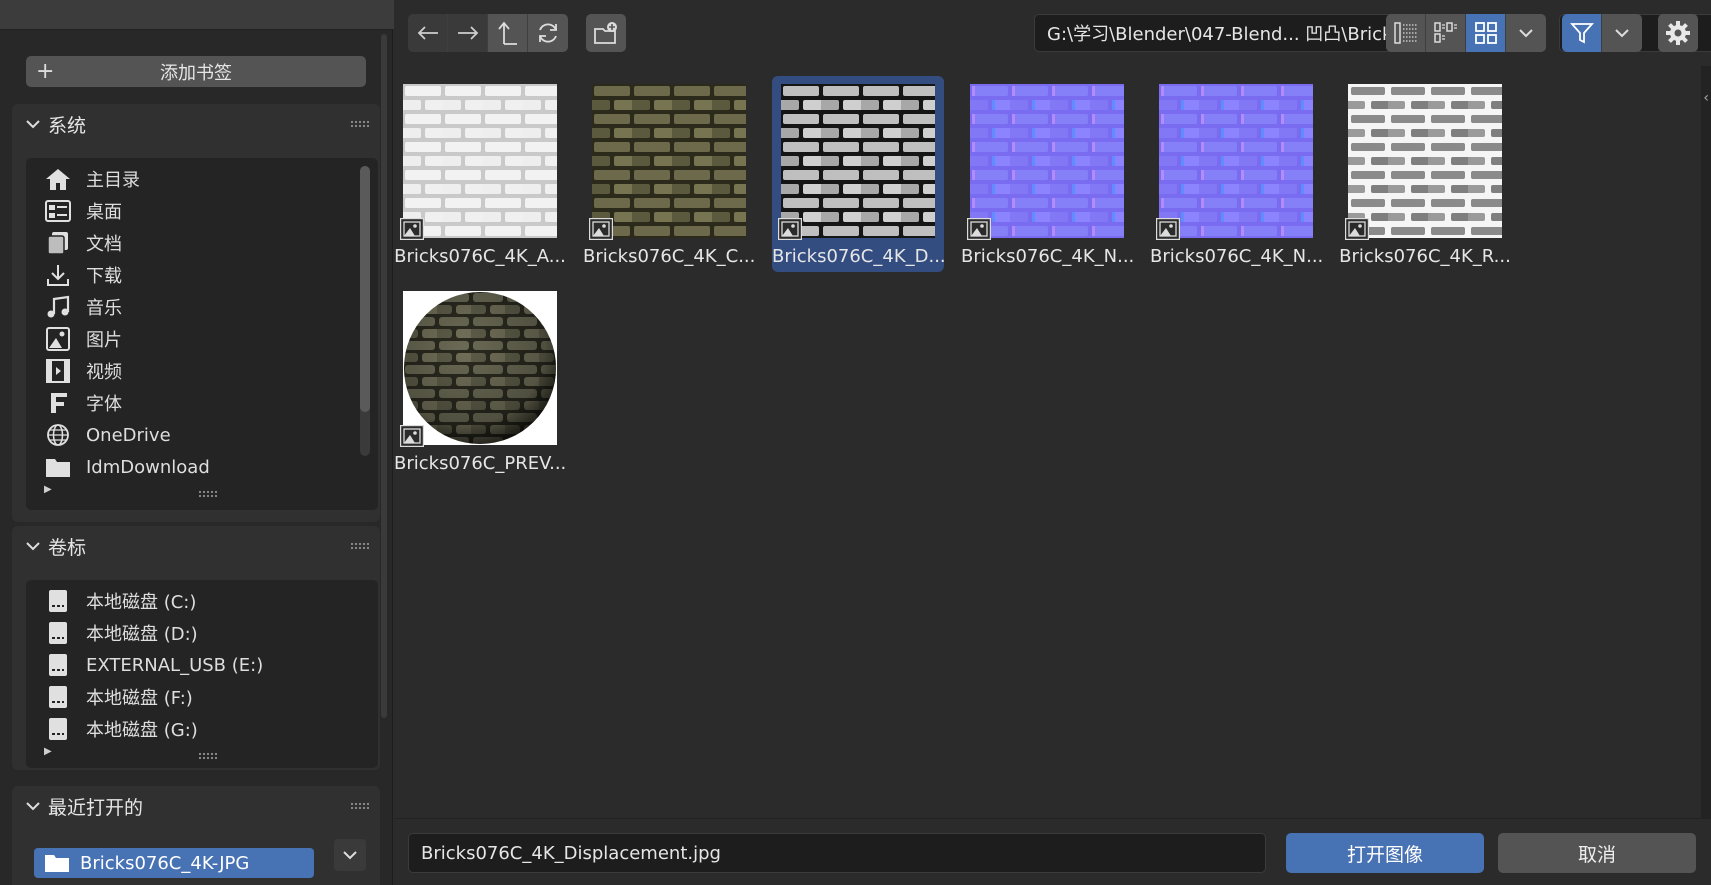  I want to click on settings-button, so click(1678, 33).